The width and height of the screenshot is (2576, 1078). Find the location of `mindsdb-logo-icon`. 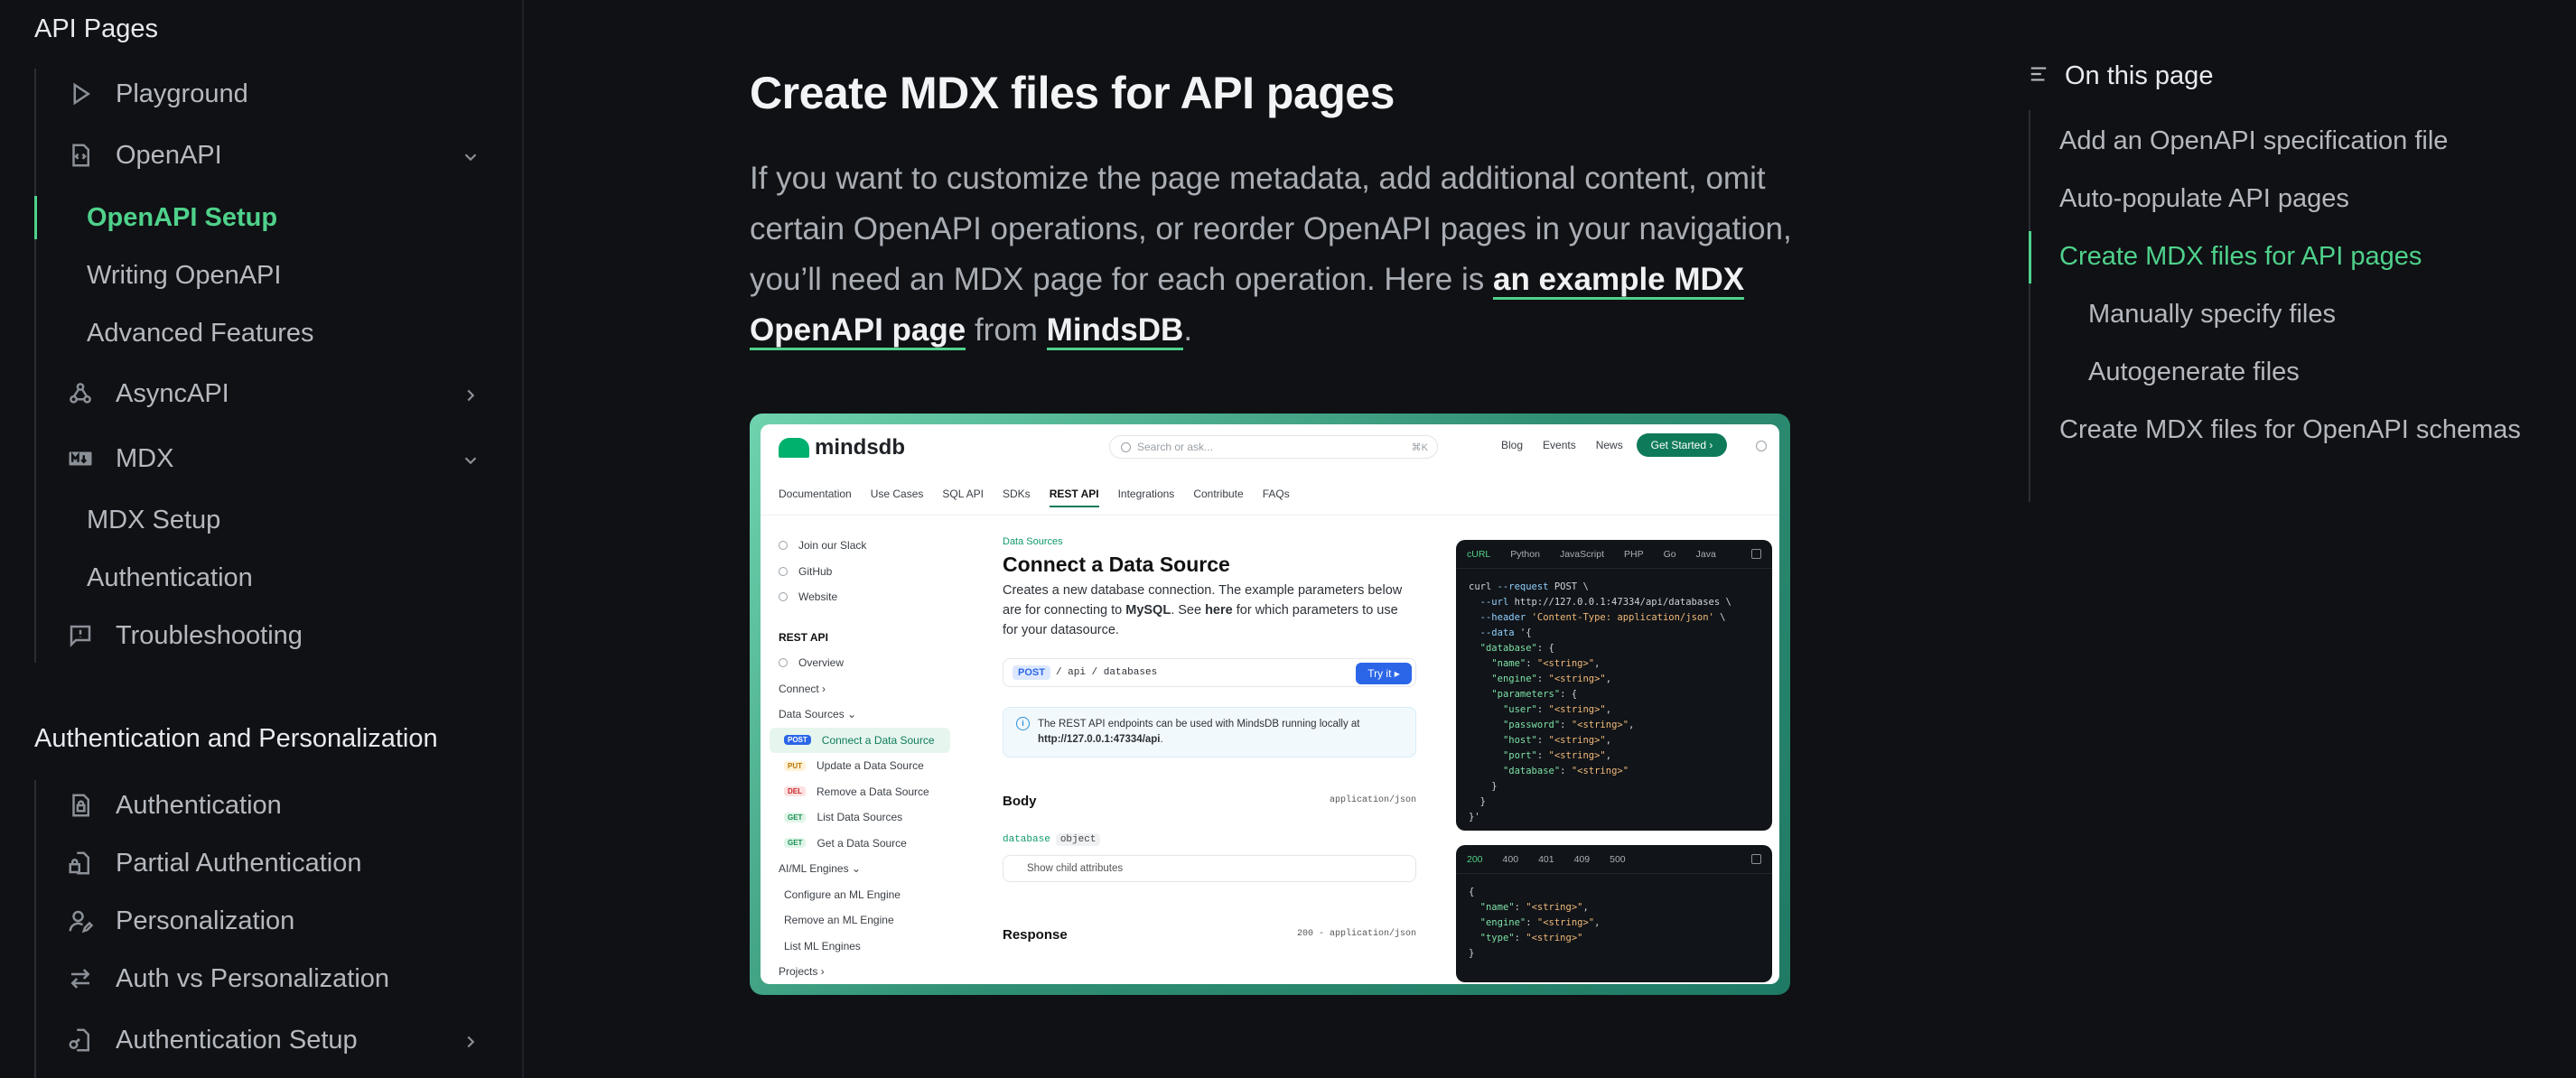

mindsdb-logo-icon is located at coordinates (794, 448).